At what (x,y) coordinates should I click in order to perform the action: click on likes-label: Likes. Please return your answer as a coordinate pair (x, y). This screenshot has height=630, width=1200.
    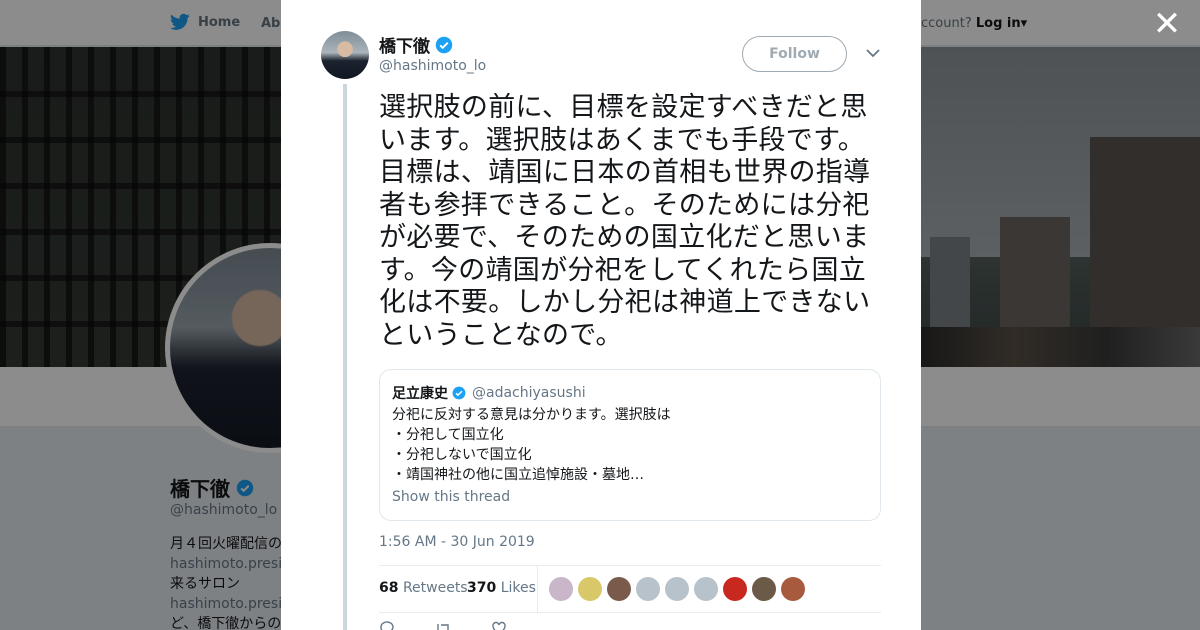
    Looking at the image, I should click on (518, 588).